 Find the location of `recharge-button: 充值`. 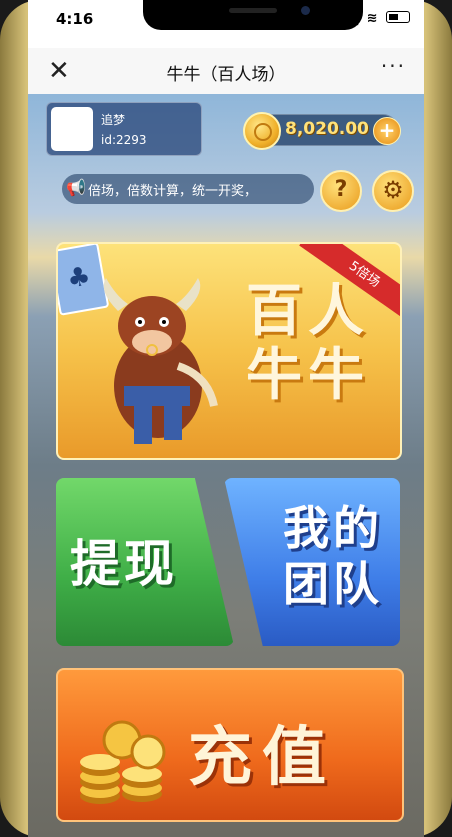

recharge-button: 充值 is located at coordinates (230, 745).